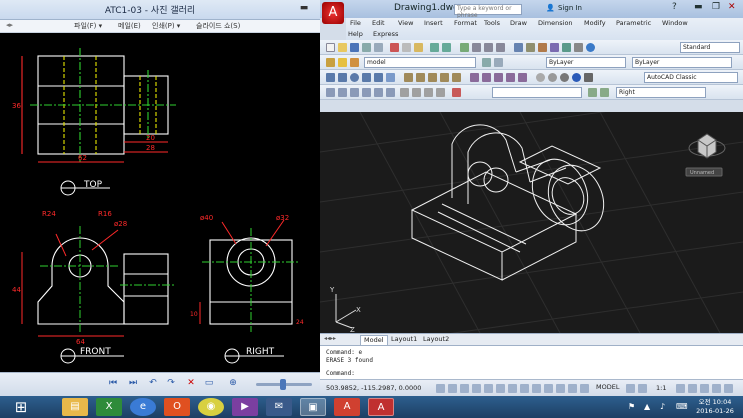 This screenshot has height=418, width=743. I want to click on quick-view-drawings-icon, so click(642, 388).